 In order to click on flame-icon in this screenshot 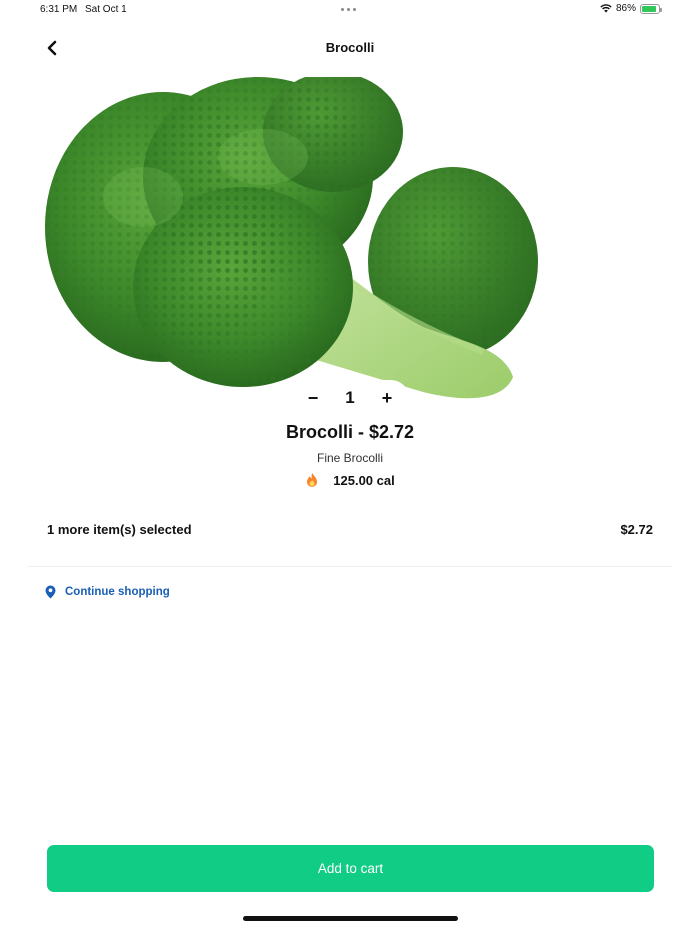, I will do `click(312, 480)`.